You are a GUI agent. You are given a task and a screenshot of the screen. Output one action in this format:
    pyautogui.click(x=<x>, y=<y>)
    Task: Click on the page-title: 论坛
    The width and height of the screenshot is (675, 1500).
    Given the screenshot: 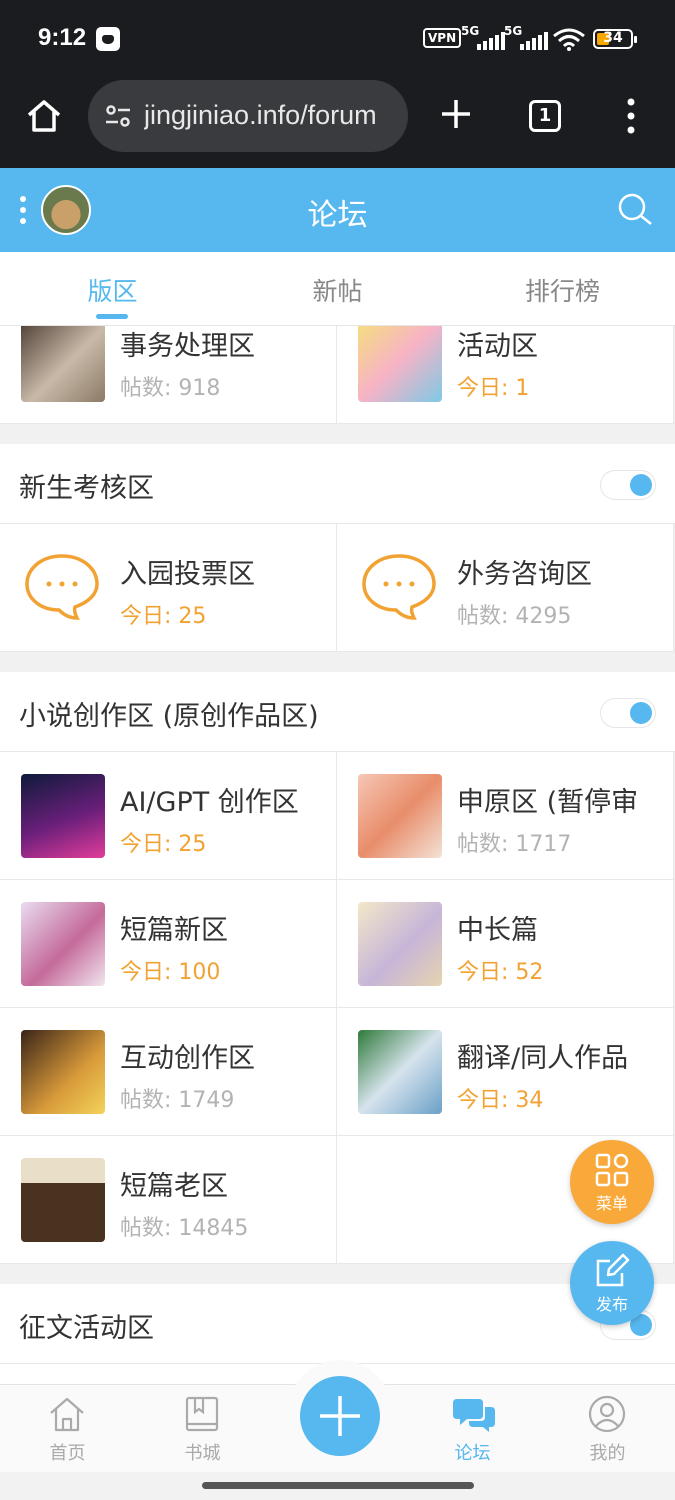 What is the action you would take?
    pyautogui.click(x=337, y=215)
    